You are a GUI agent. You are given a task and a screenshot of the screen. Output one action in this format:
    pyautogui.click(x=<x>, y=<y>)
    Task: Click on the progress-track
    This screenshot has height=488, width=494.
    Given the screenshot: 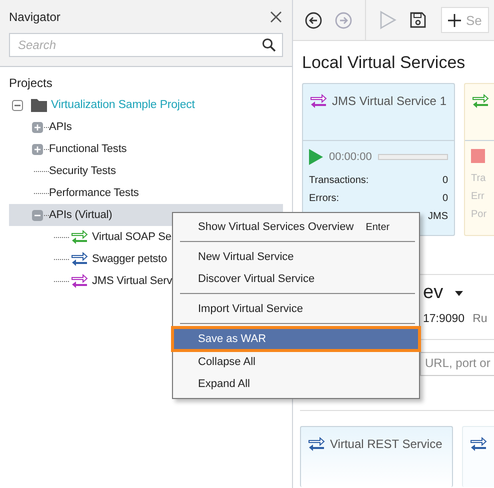 What is the action you would take?
    pyautogui.click(x=413, y=157)
    